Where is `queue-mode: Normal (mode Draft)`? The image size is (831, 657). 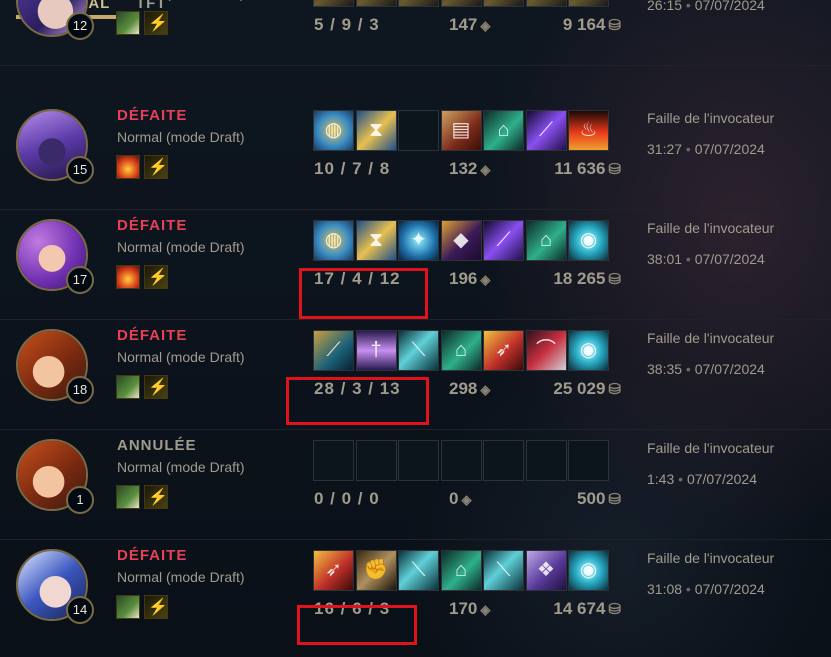 queue-mode: Normal (mode Draft) is located at coordinates (181, 0).